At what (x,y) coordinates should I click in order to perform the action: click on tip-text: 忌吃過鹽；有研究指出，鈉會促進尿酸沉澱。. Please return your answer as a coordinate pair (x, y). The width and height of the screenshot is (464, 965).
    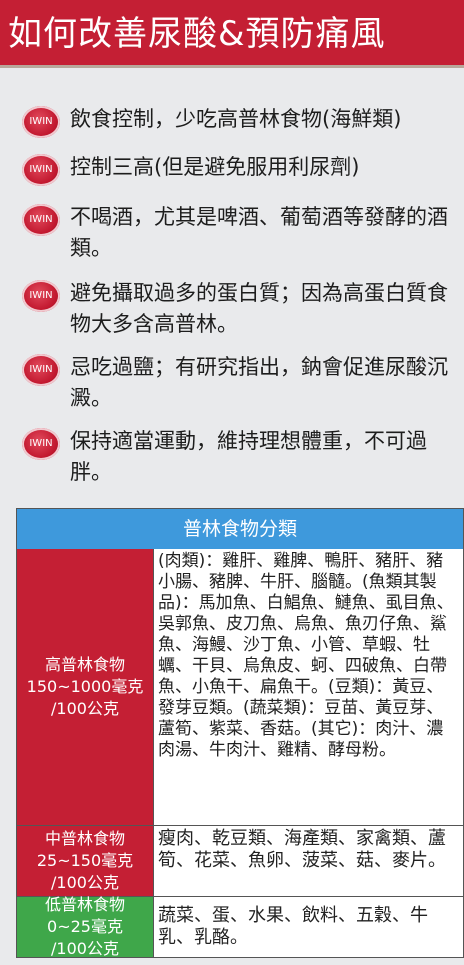
    Looking at the image, I should click on (259, 382).